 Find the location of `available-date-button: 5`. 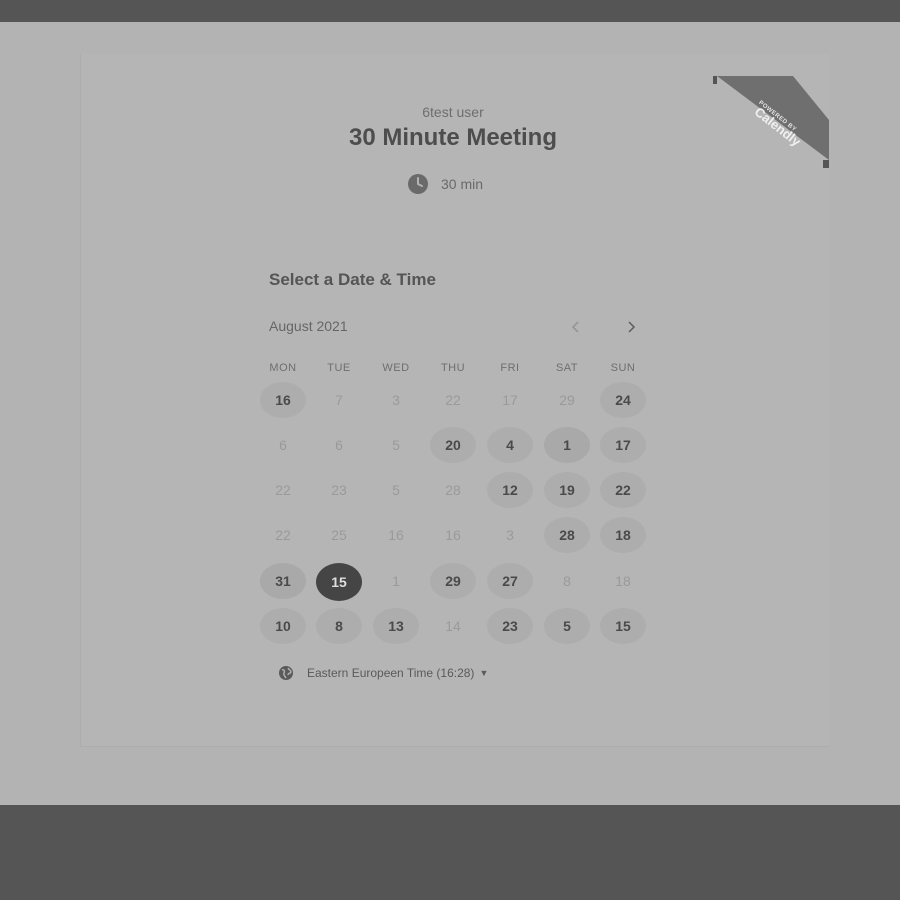

available-date-button: 5 is located at coordinates (567, 626).